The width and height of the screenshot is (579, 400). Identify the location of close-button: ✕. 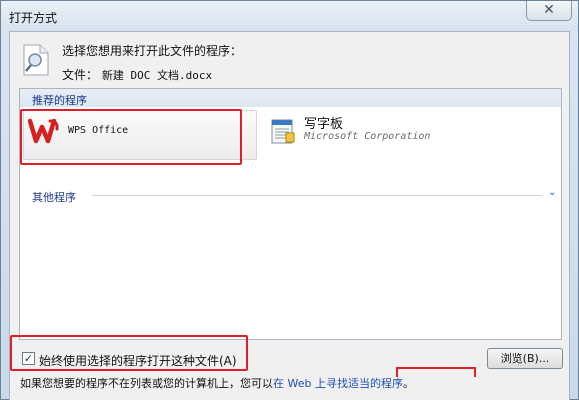
(549, 11).